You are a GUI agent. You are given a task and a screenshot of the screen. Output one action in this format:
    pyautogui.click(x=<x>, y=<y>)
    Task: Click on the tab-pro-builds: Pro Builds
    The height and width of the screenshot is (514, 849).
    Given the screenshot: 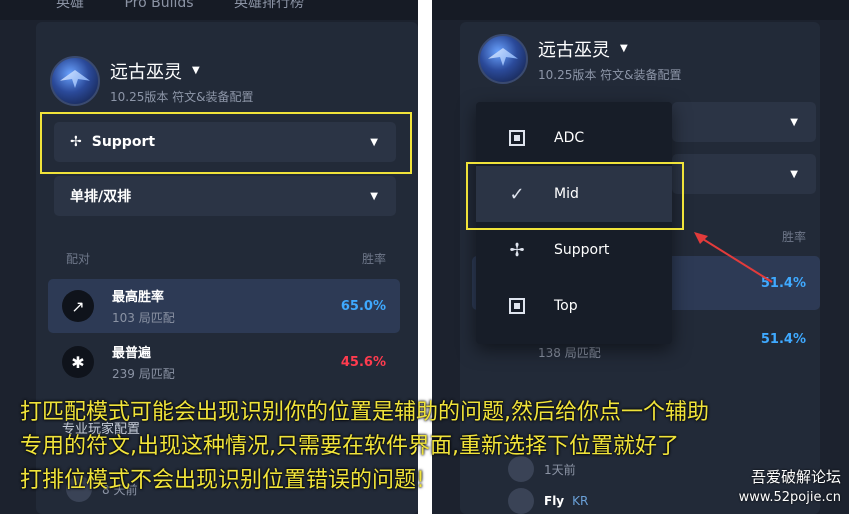 What is the action you would take?
    pyautogui.click(x=158, y=5)
    